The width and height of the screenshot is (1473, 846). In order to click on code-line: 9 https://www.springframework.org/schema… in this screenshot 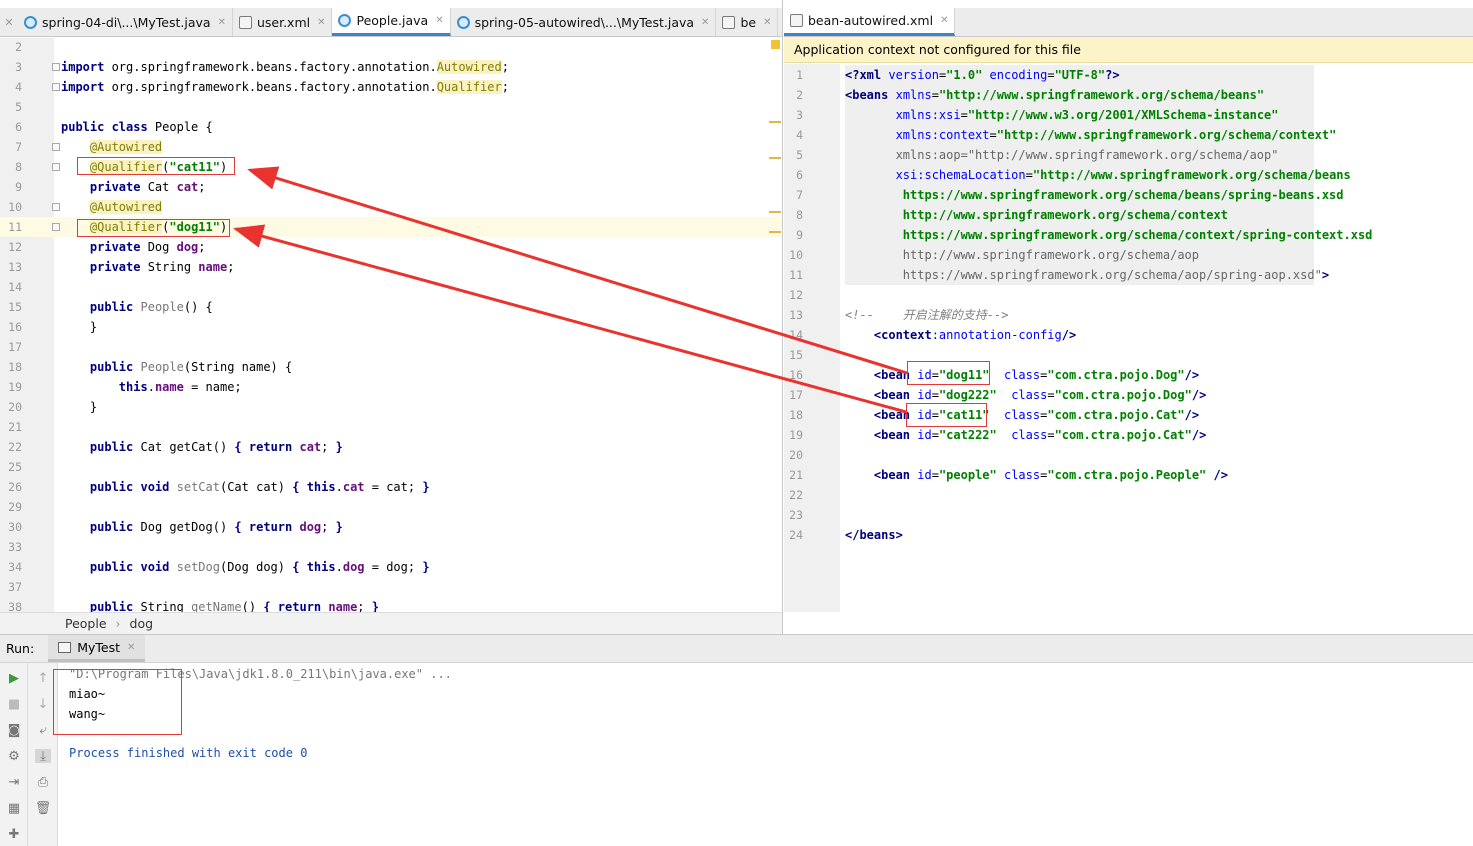, I will do `click(1128, 235)`.